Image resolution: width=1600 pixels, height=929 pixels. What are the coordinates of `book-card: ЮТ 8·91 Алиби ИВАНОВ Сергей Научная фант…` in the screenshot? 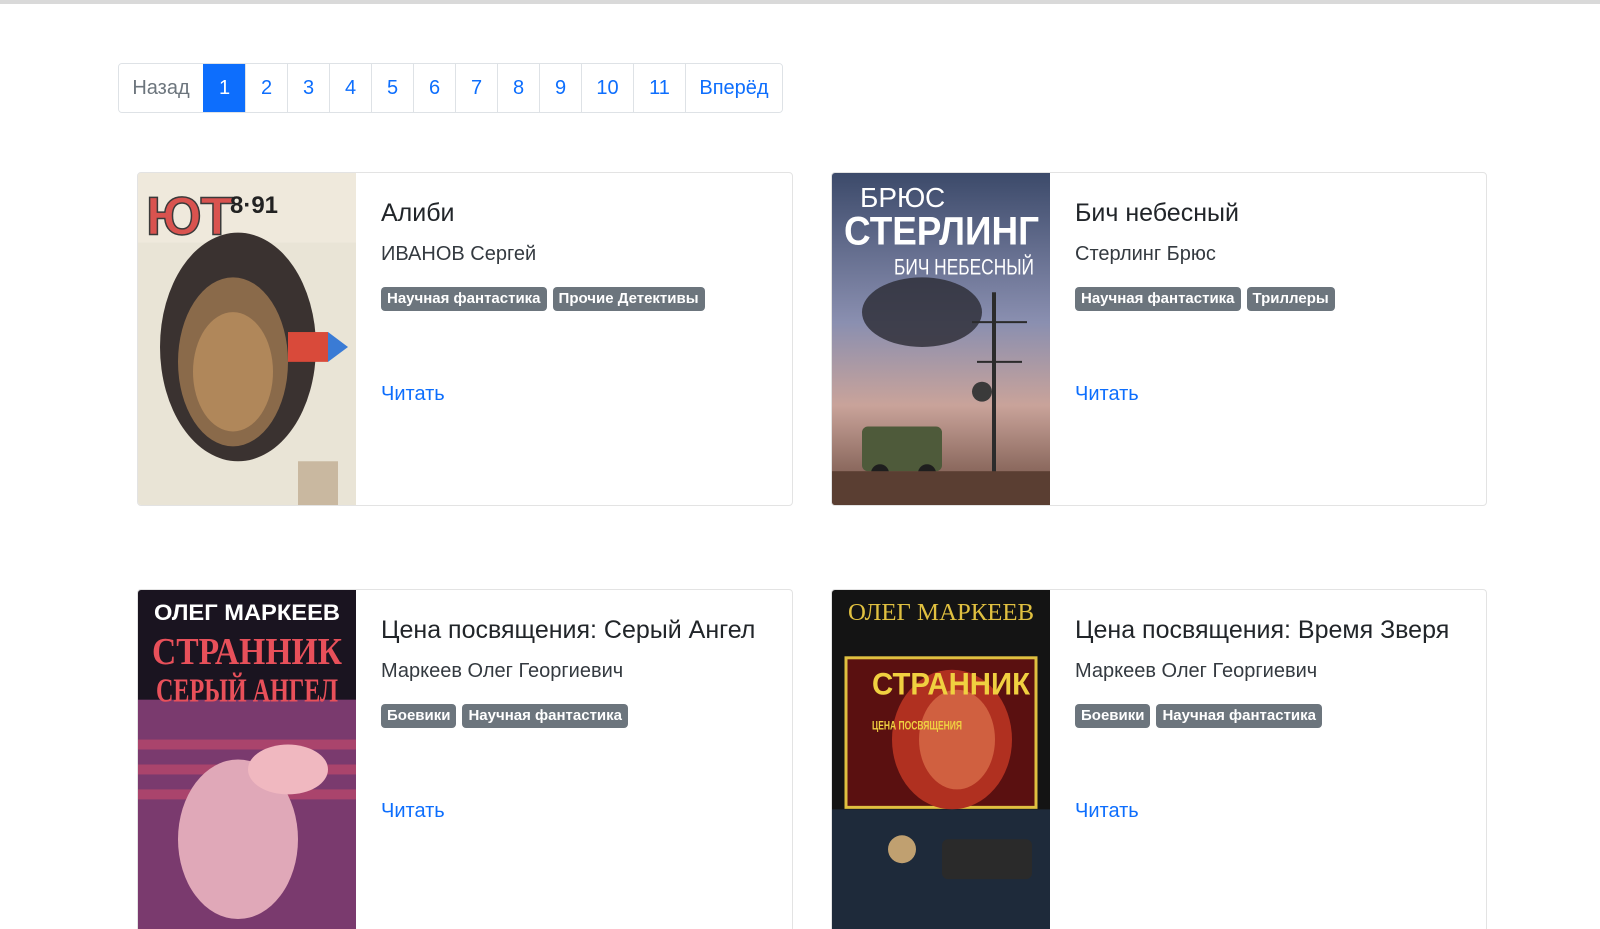 It's located at (465, 339).